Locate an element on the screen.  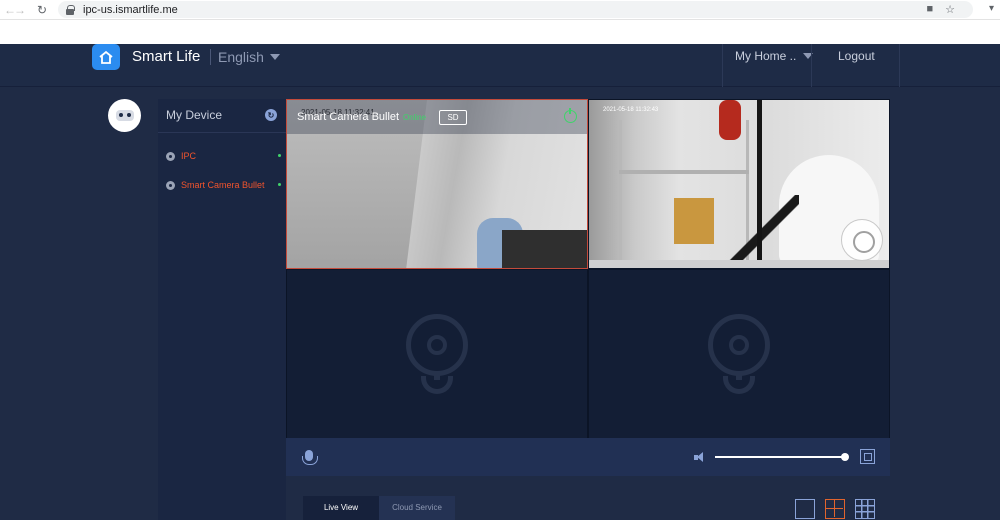
volume-fill is located at coordinates (780, 457).